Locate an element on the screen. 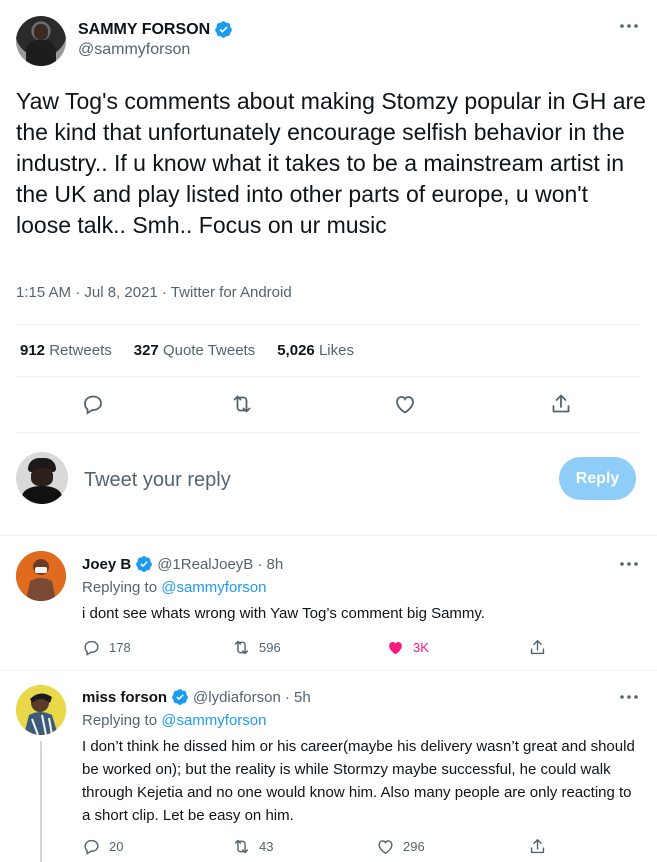 The width and height of the screenshot is (657, 862). retweet-count: 43 is located at coordinates (266, 846).